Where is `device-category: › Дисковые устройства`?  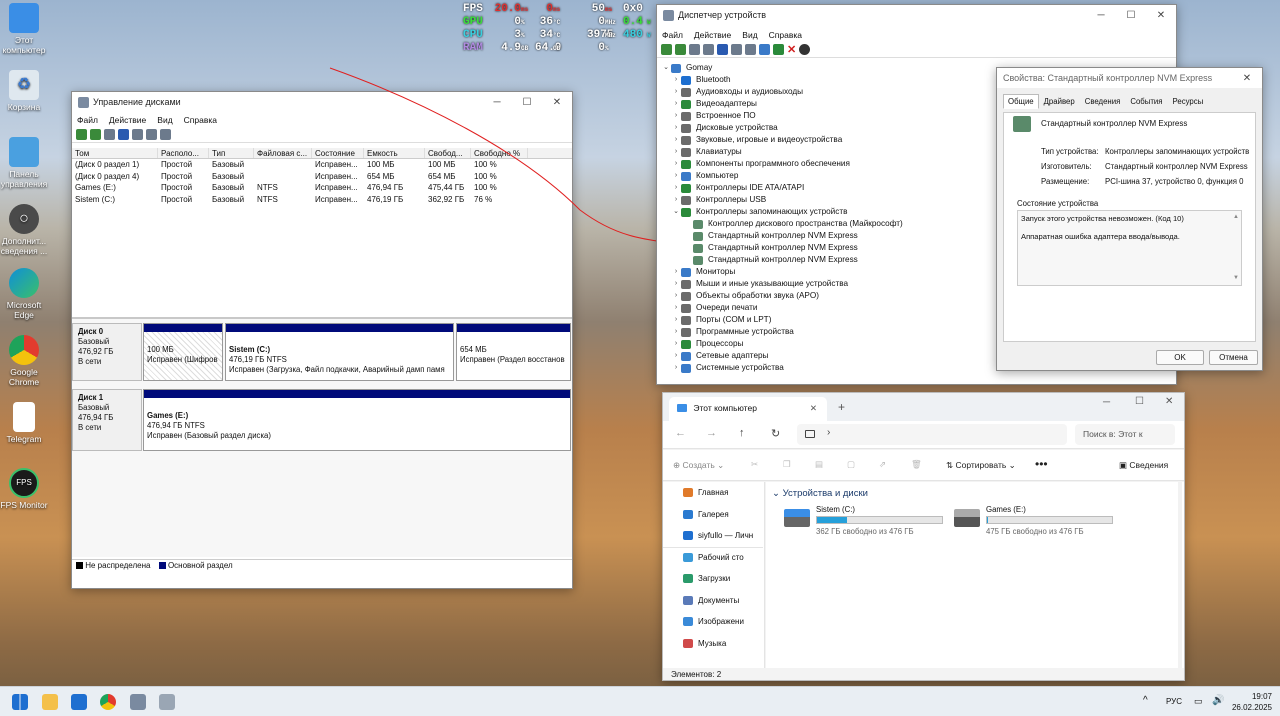
device-category: › Дисковые устройства is located at coordinates (782, 128).